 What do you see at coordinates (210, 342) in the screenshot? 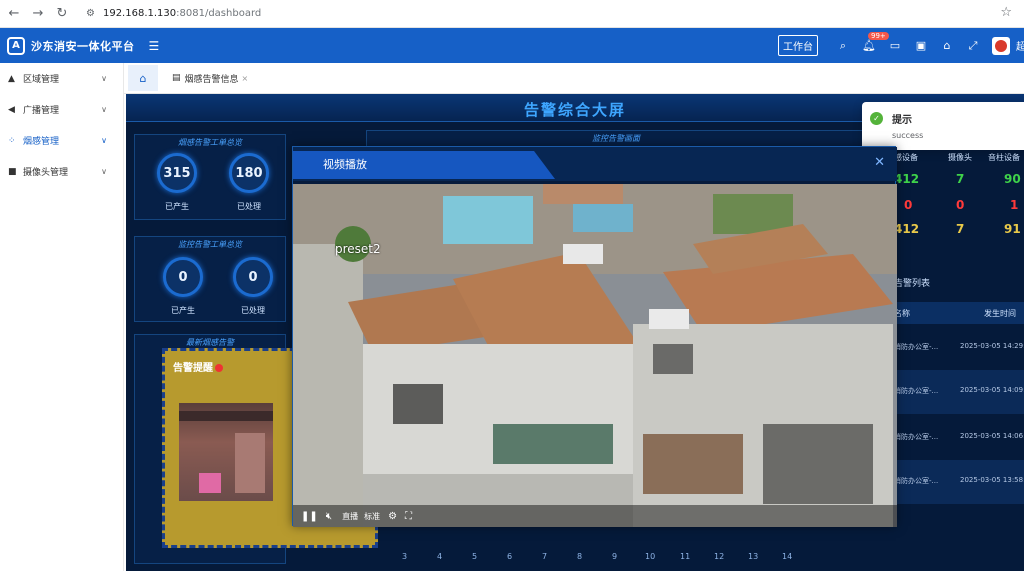
I see `panel-title: 最新烟感告警` at bounding box center [210, 342].